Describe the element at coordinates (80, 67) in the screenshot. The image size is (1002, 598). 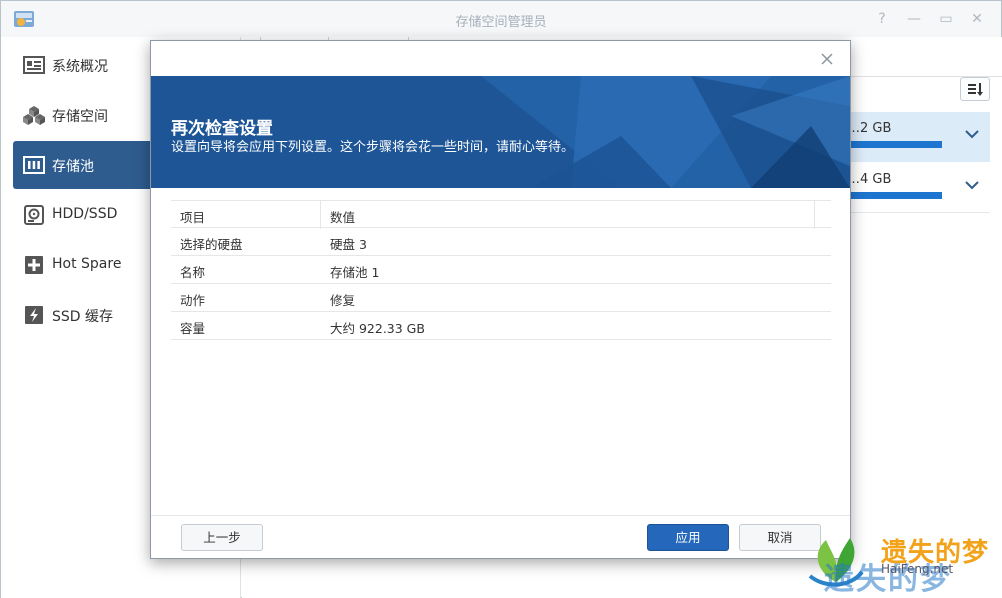
I see `sidebar-item-label: 系统概况` at that location.